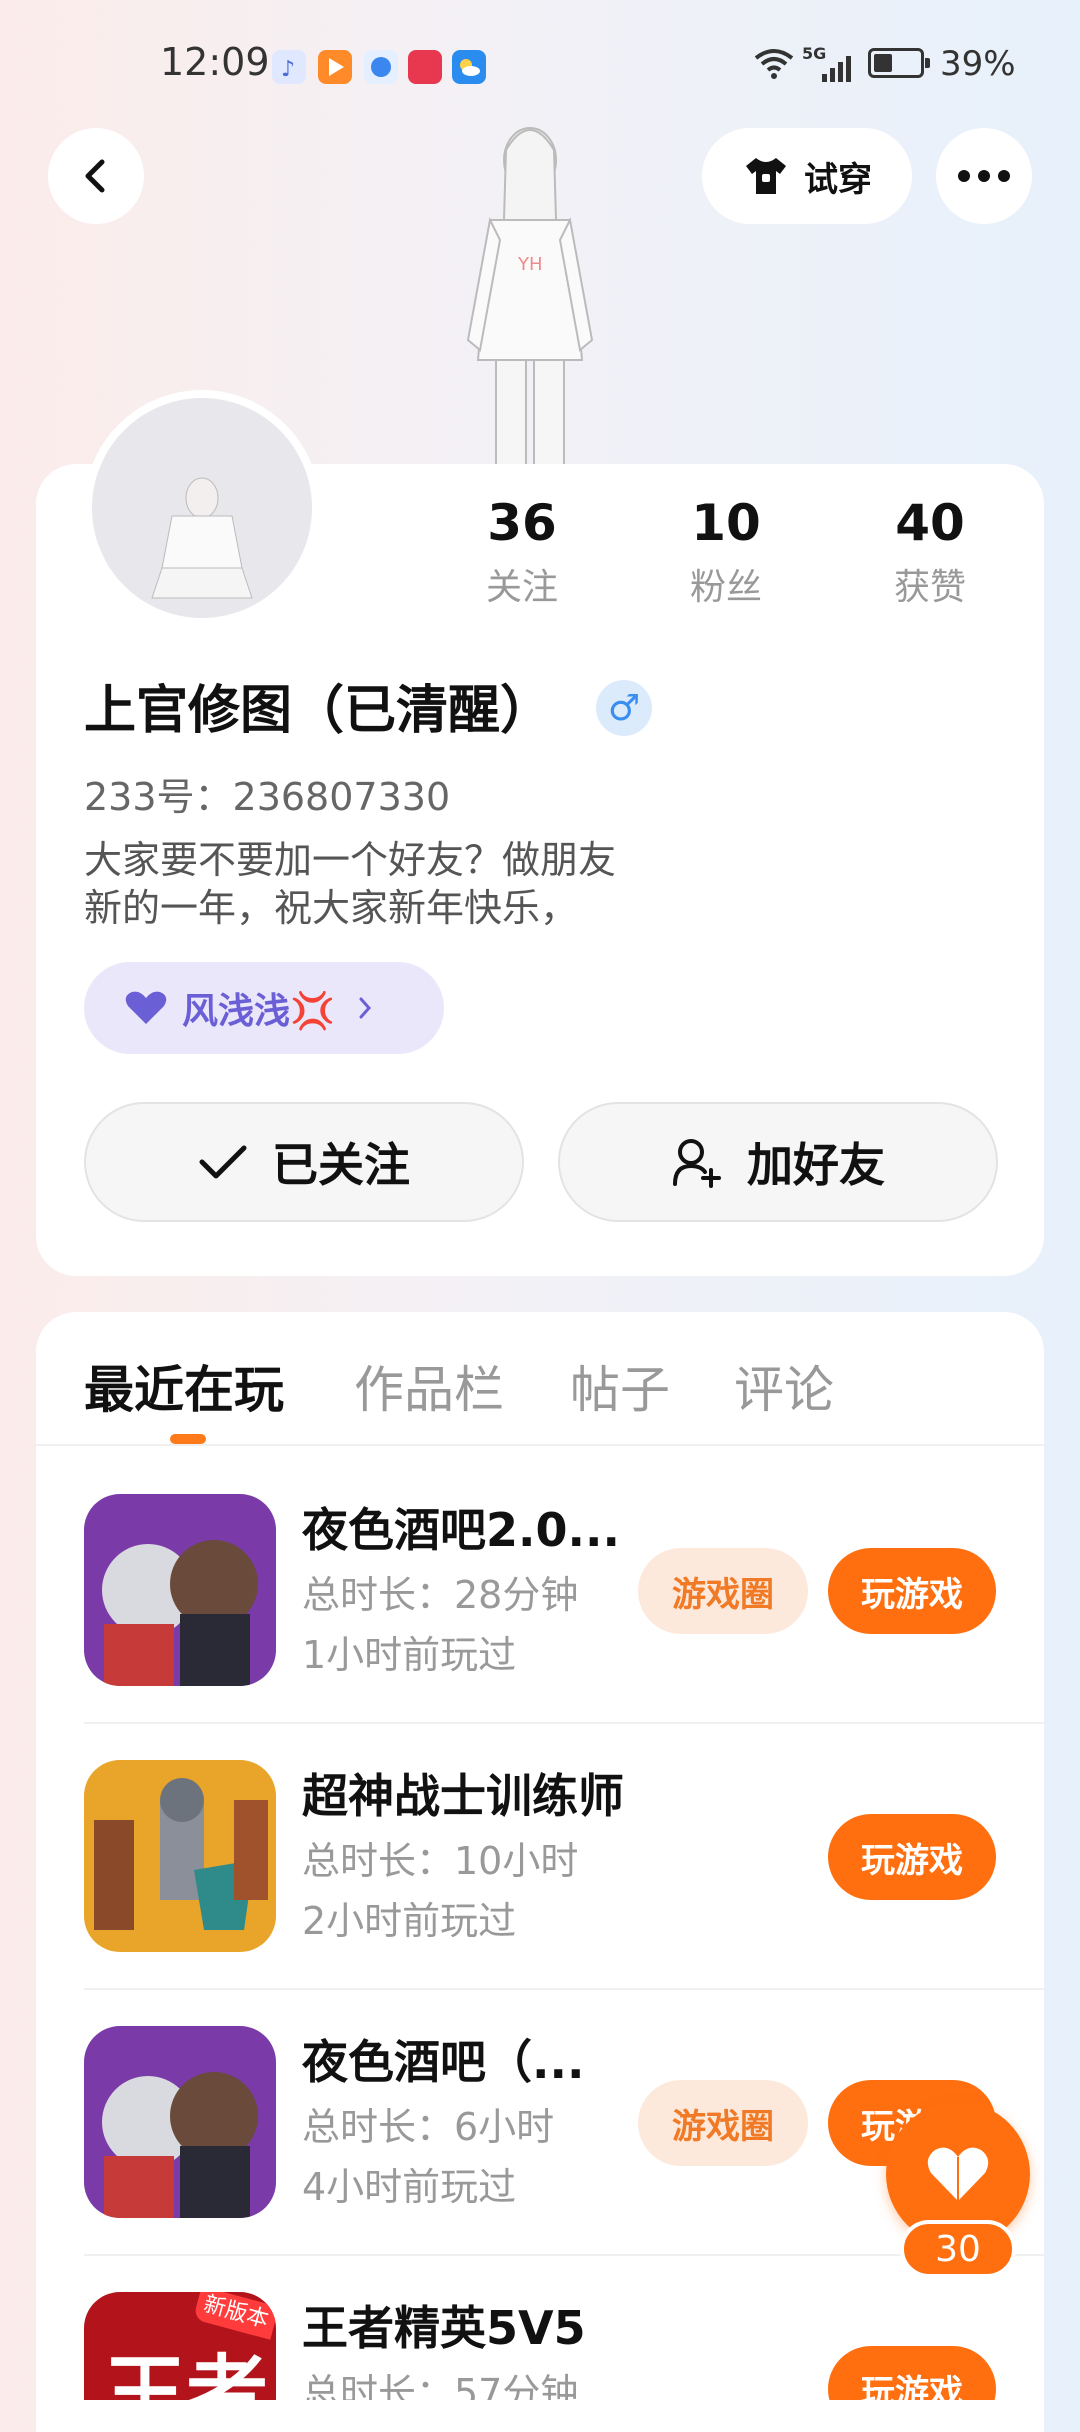 This screenshot has height=2432, width=1080. Describe the element at coordinates (725, 587) in the screenshot. I see `fans-label: 粉丝` at that location.